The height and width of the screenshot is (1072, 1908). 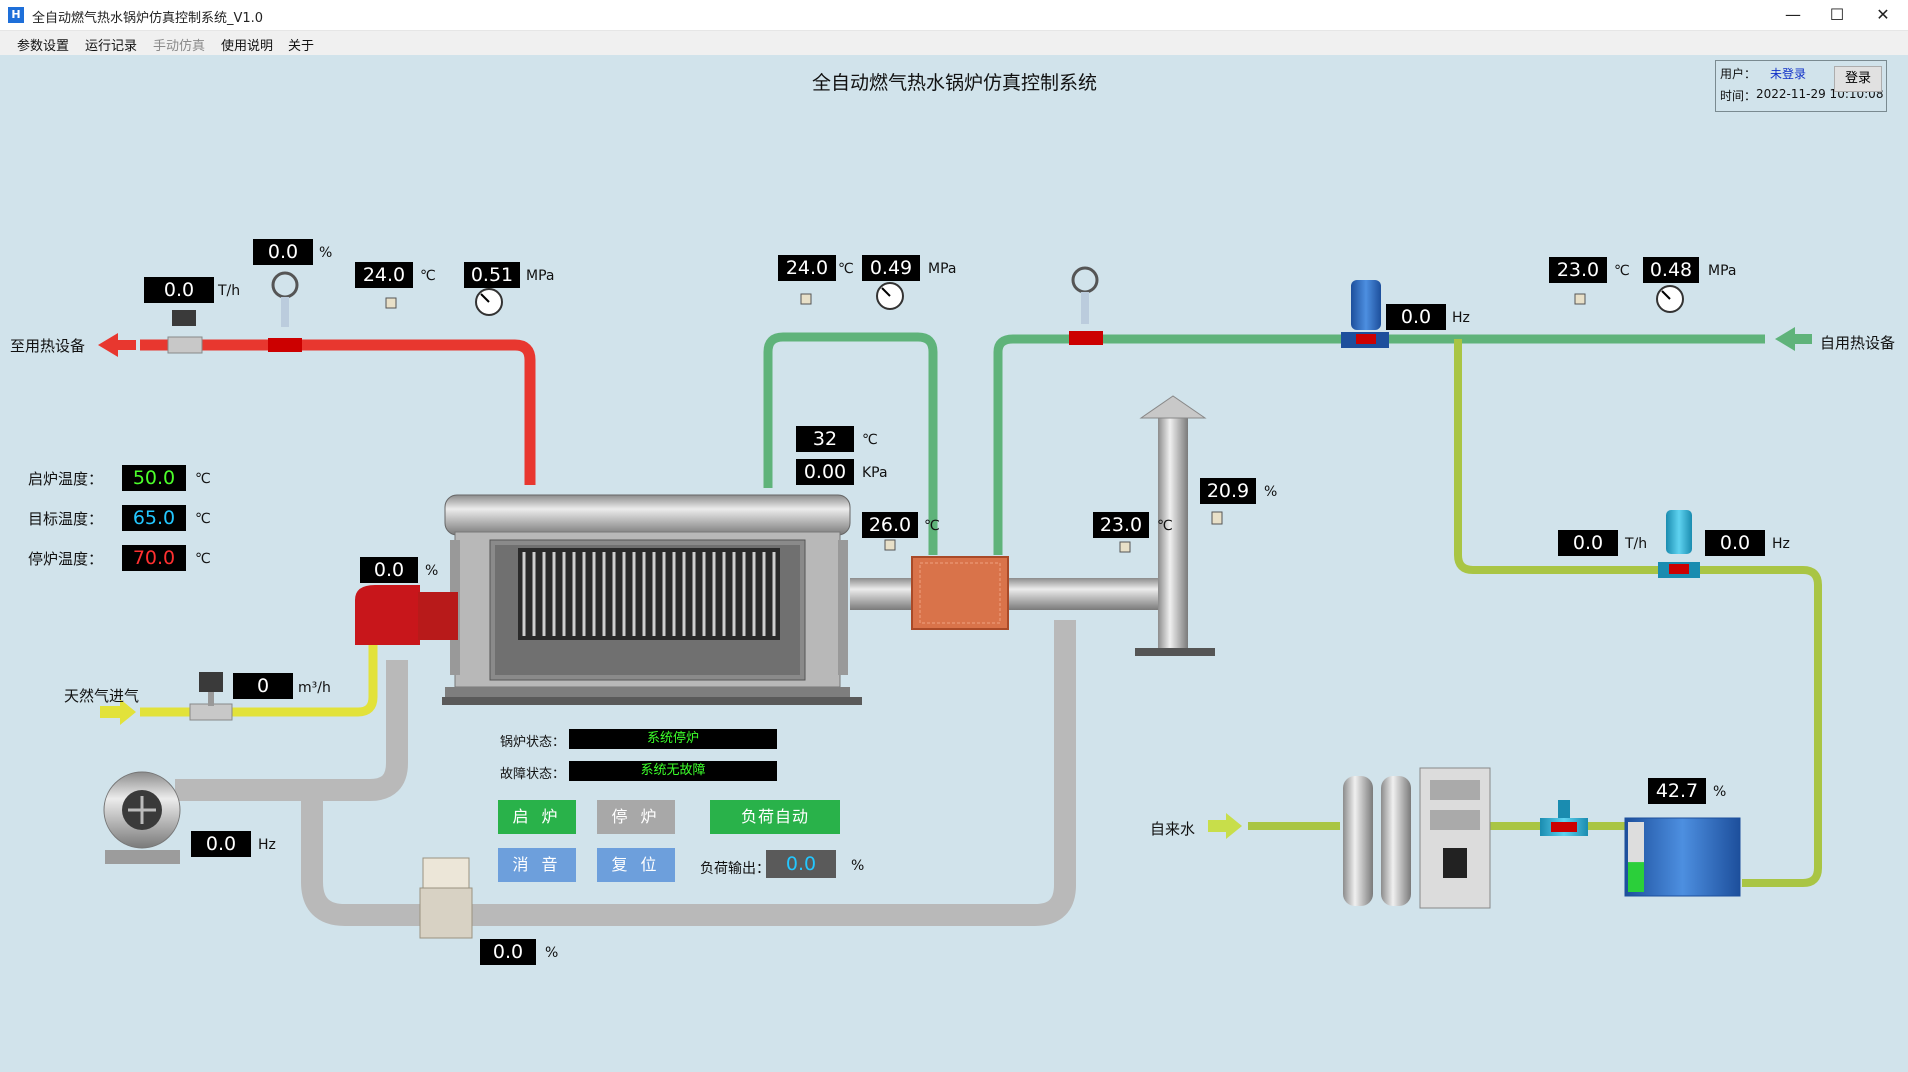 What do you see at coordinates (1679, 544) in the screenshot?
I see `makeup-pump-icon` at bounding box center [1679, 544].